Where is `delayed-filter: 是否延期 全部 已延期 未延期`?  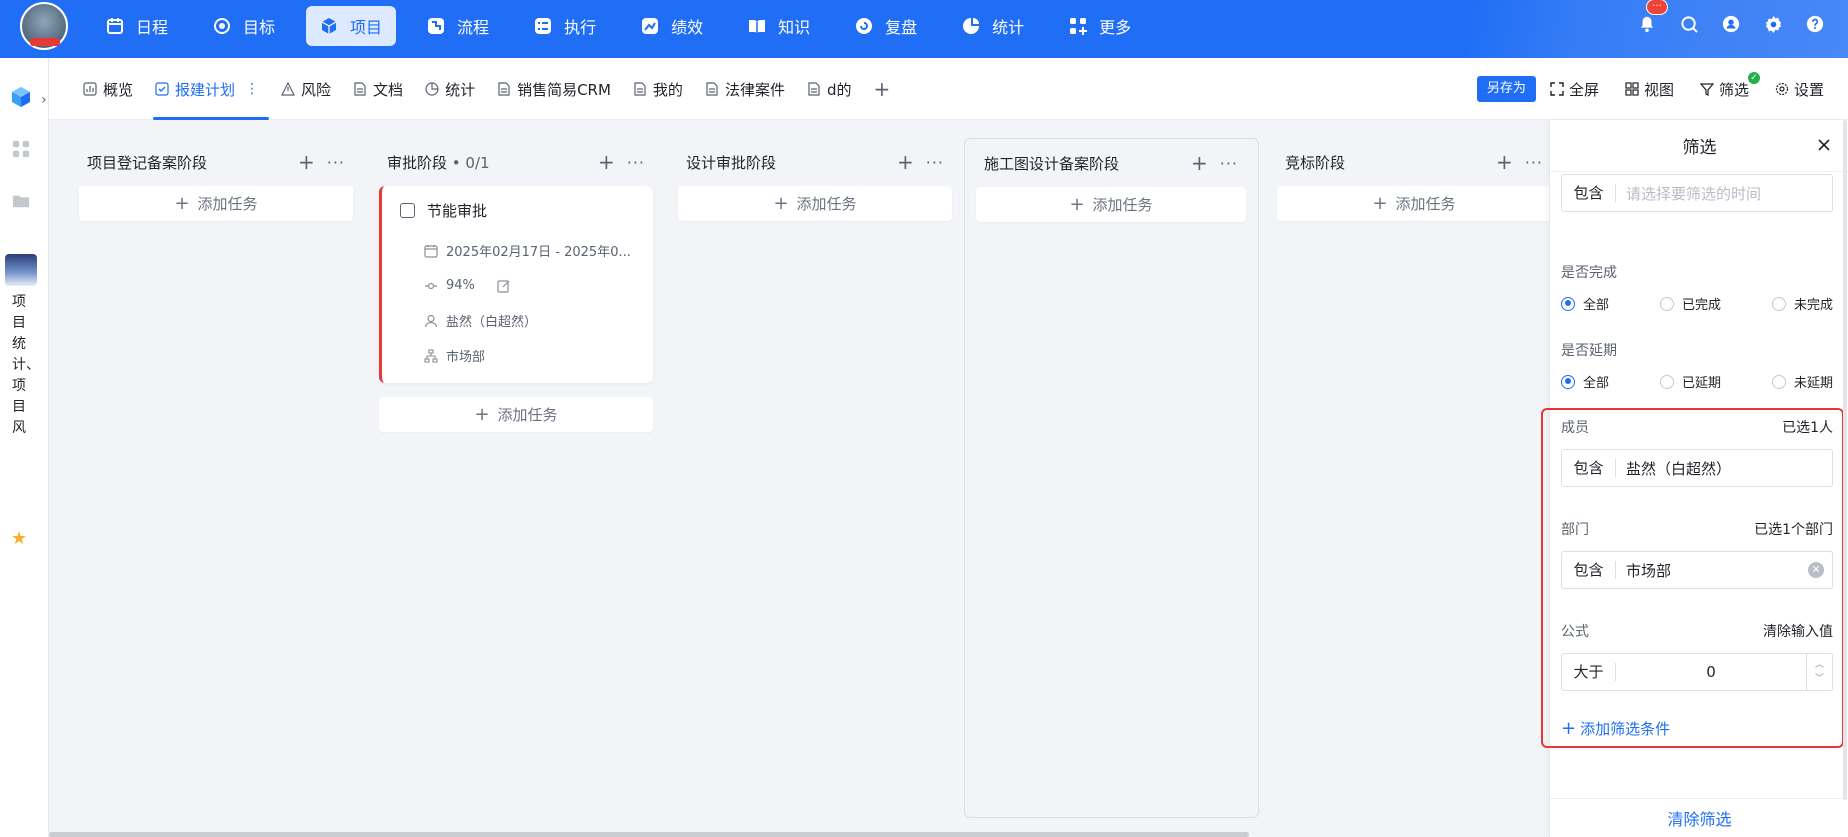
delayed-filter: 是否延期 全部 已延期 未延期 is located at coordinates (1697, 365).